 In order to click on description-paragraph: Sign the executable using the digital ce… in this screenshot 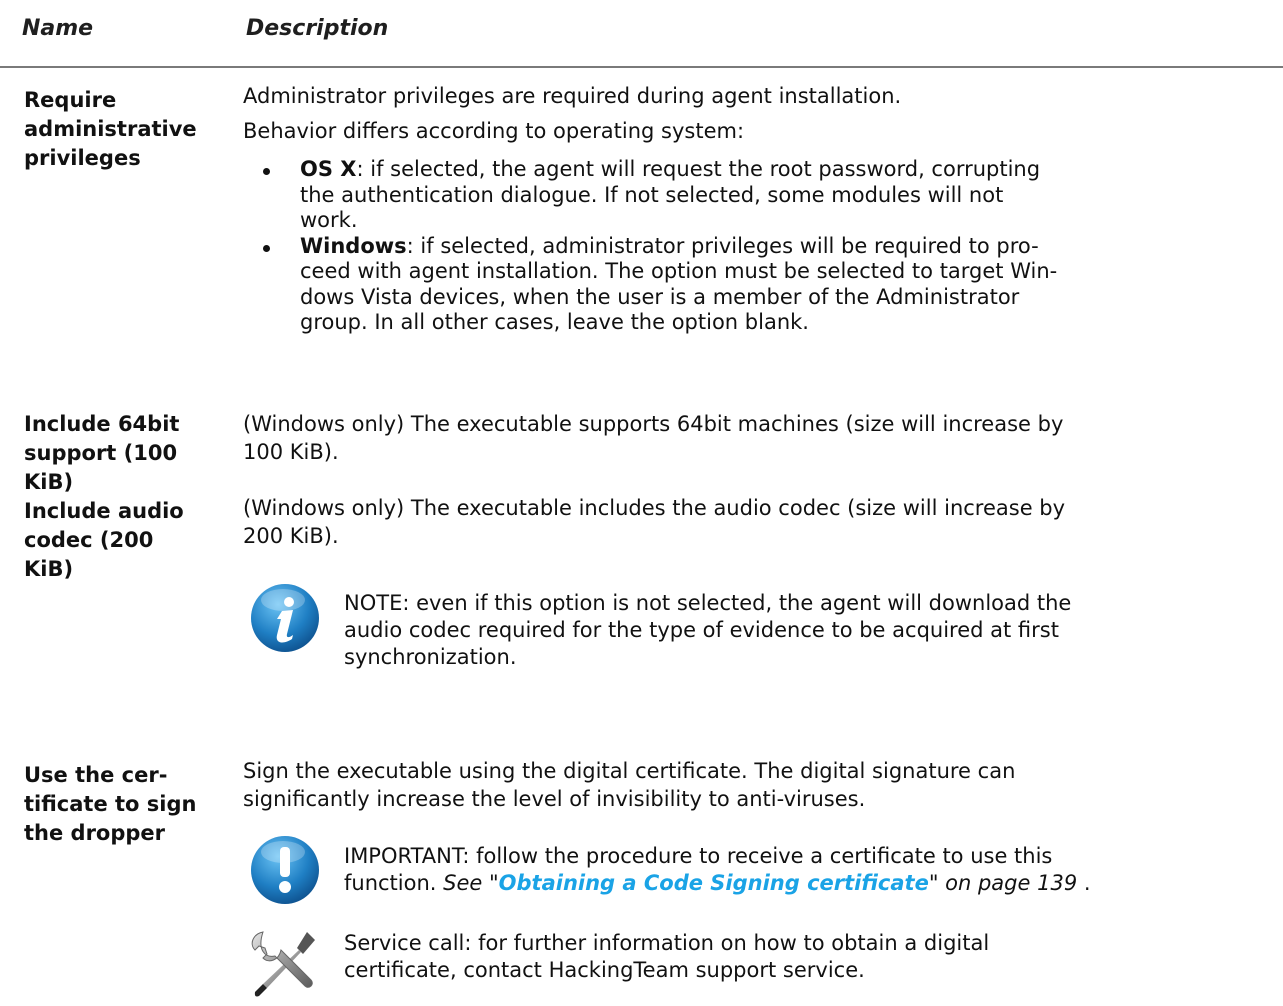, I will do `click(629, 785)`.